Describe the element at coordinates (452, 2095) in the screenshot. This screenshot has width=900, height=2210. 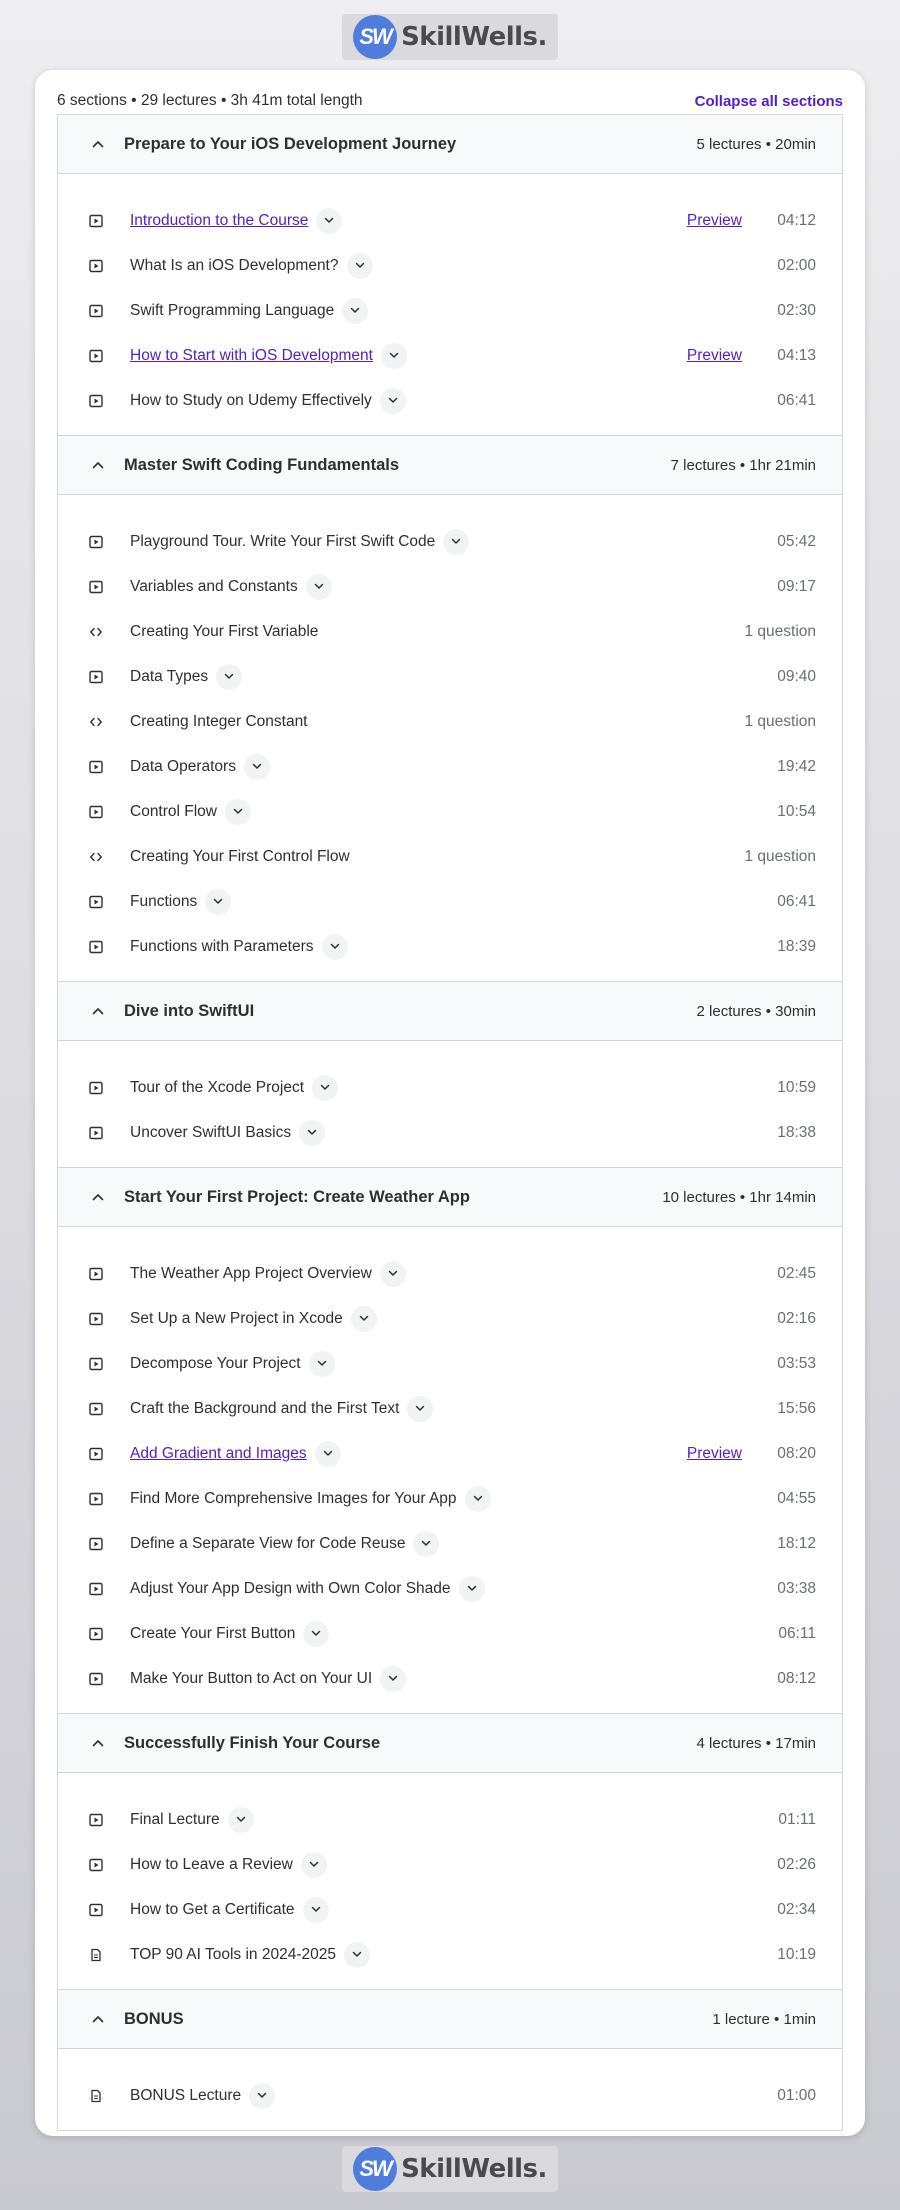
I see `lecture-item: BONUS Lecture 01:00` at that location.